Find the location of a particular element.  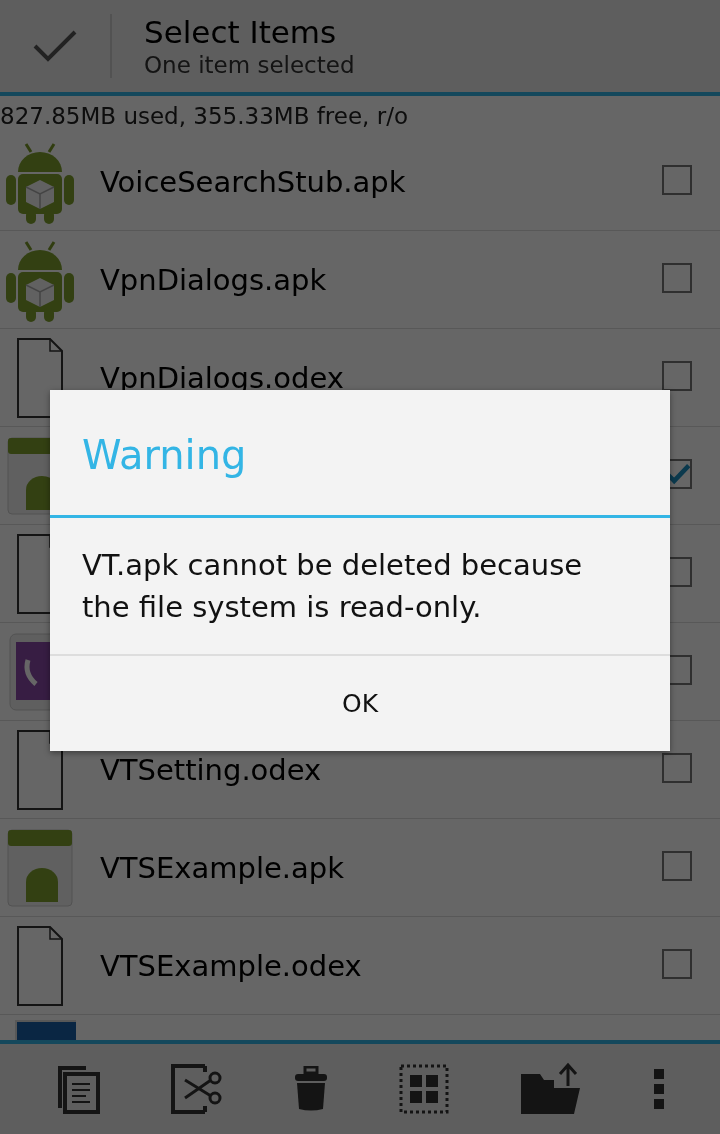

storage-info: 827.85MB used, 355.33MB free, r/o is located at coordinates (204, 116).